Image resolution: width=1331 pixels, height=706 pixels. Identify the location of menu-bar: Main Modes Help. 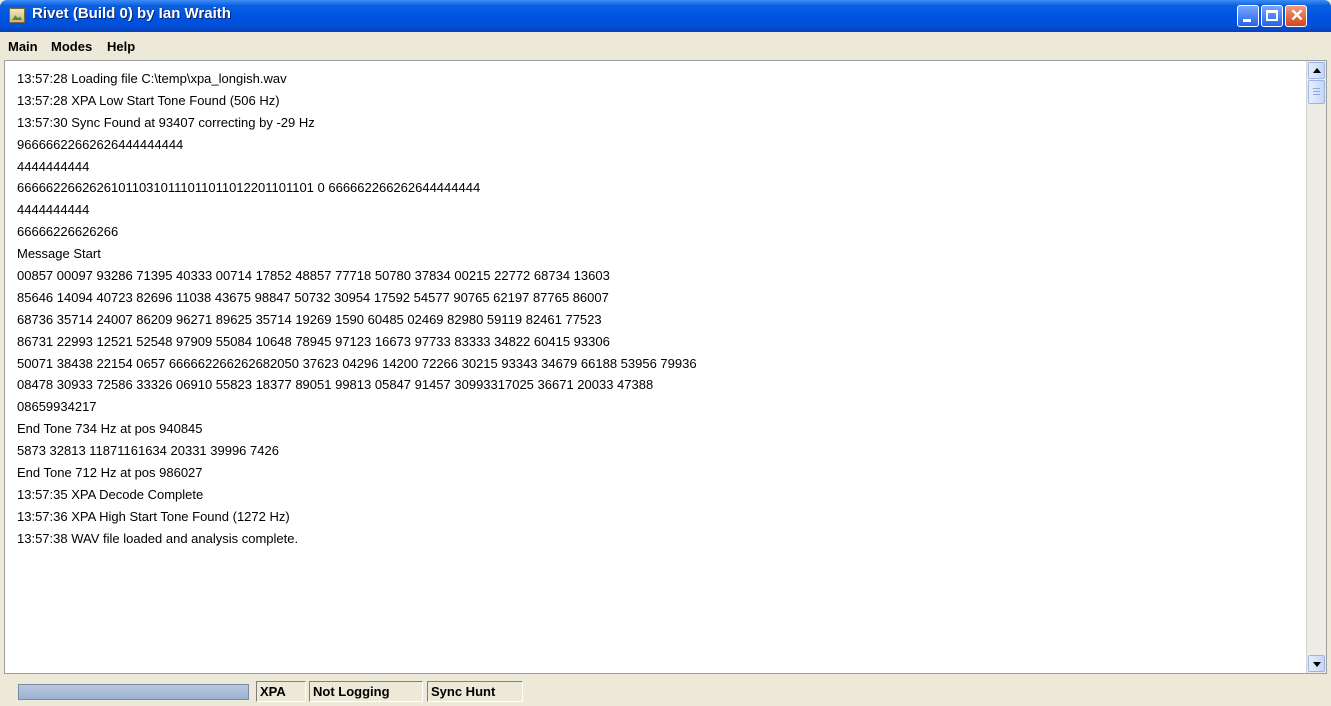
(665, 47).